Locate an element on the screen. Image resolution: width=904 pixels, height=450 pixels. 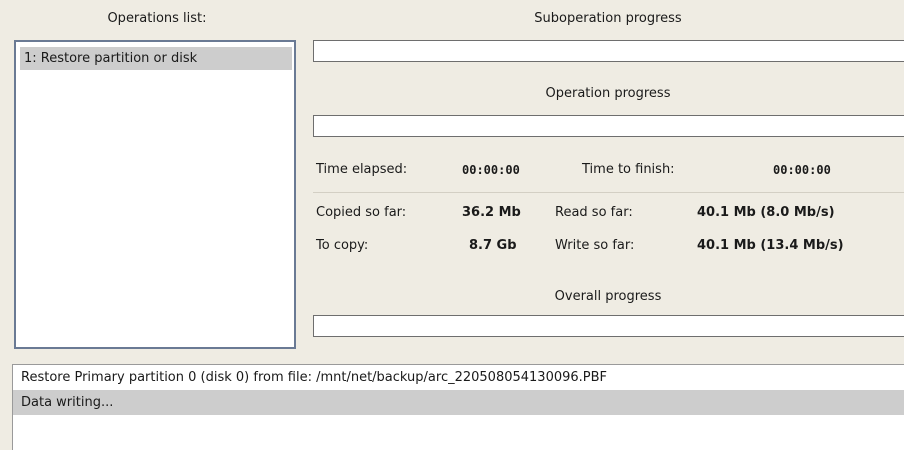
operations-list-title: Operations list: is located at coordinates (157, 18).